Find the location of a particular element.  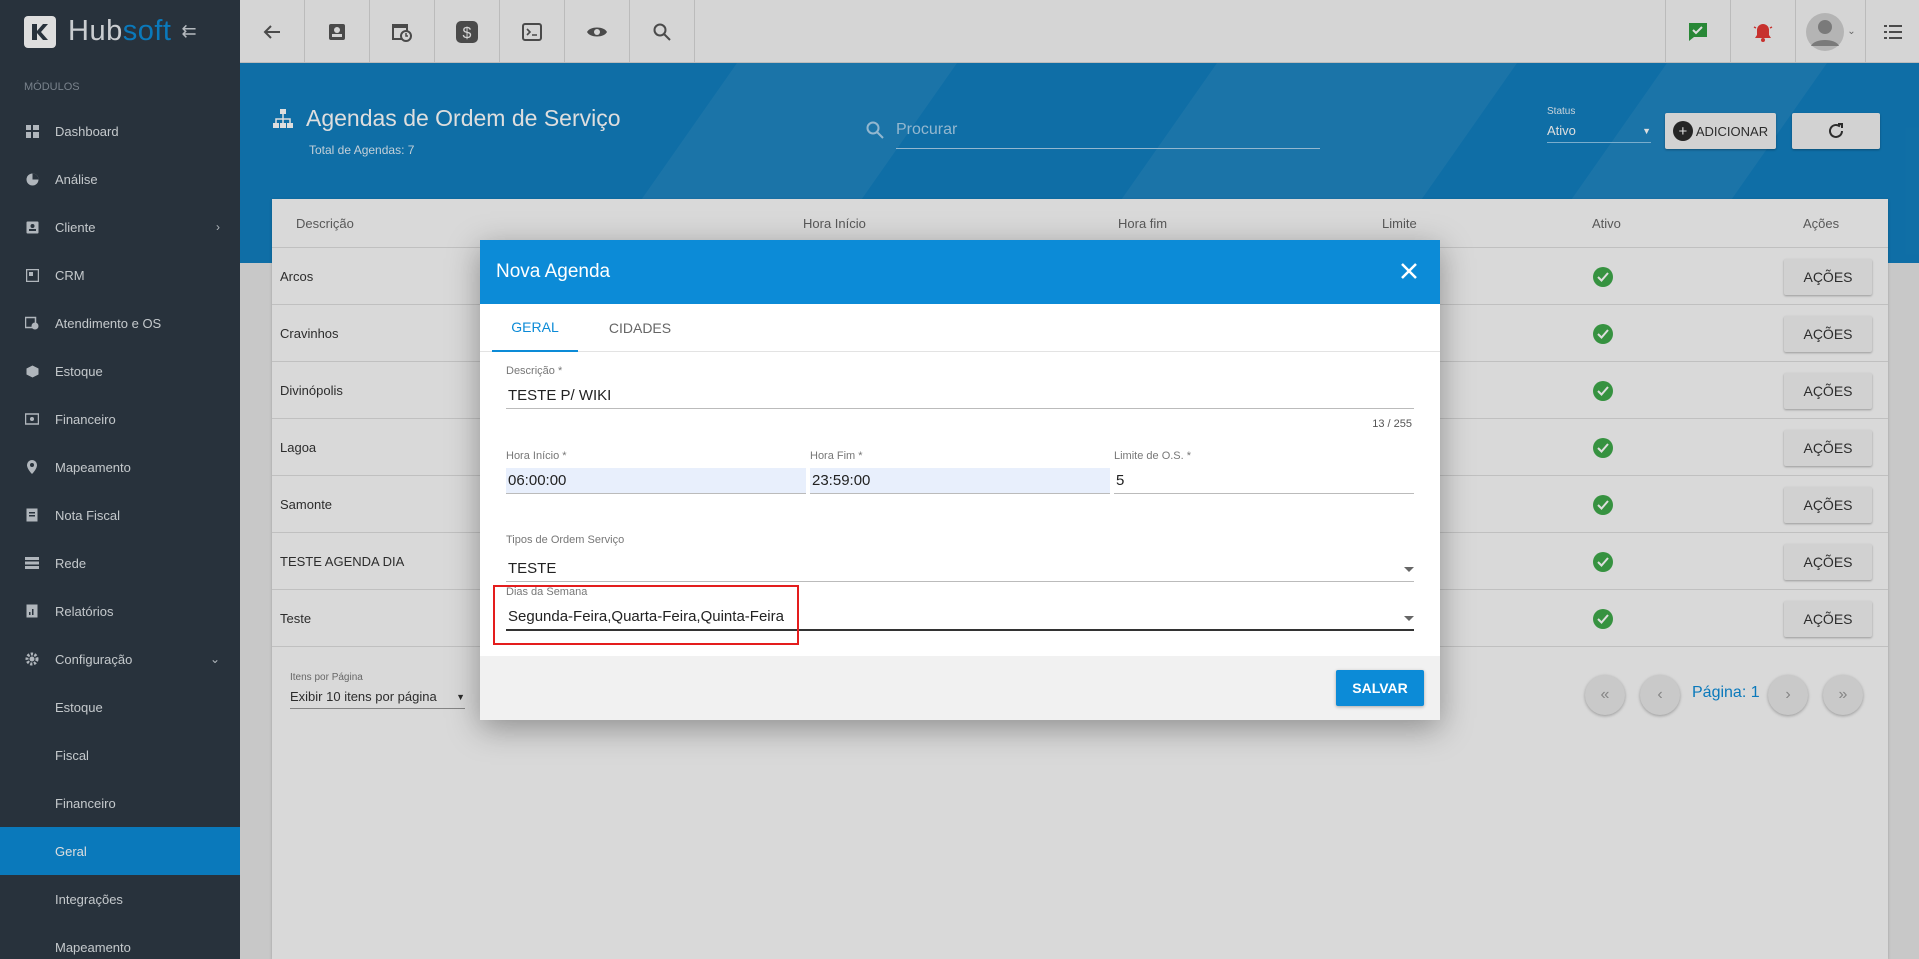

tab-cidades: CIDADES is located at coordinates (640, 328).